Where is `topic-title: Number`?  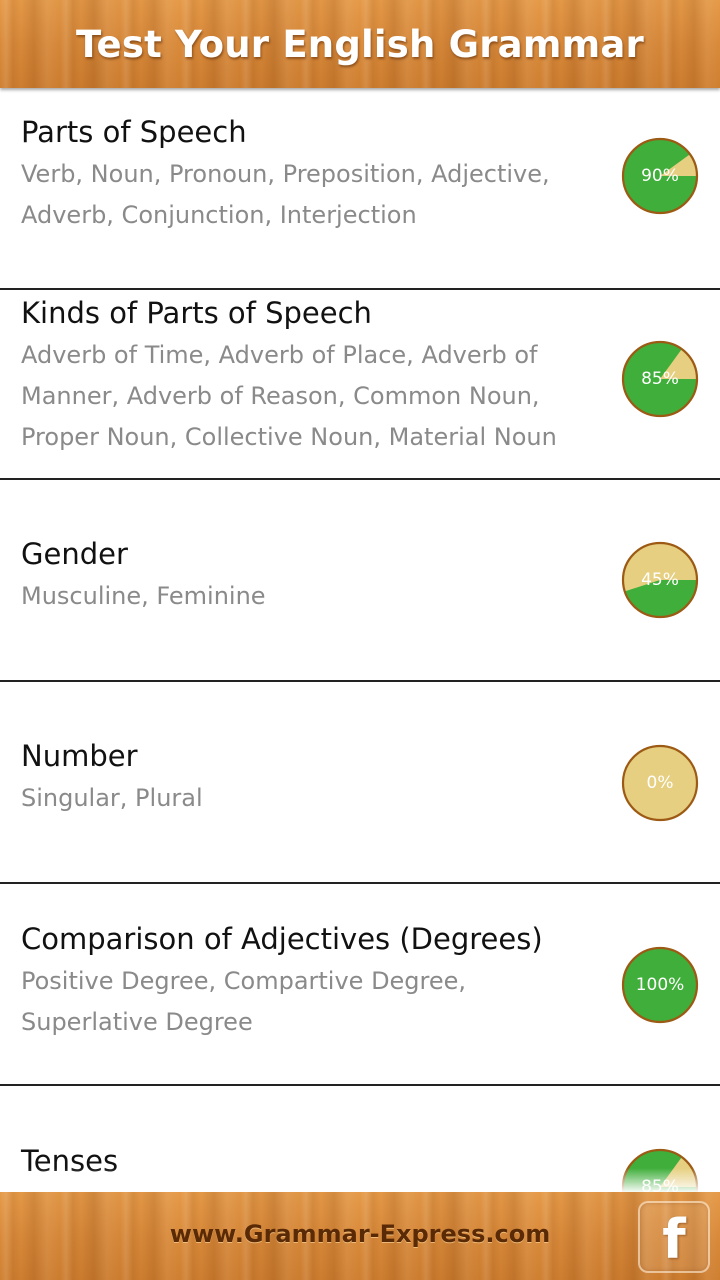
topic-title: Number is located at coordinates (79, 756).